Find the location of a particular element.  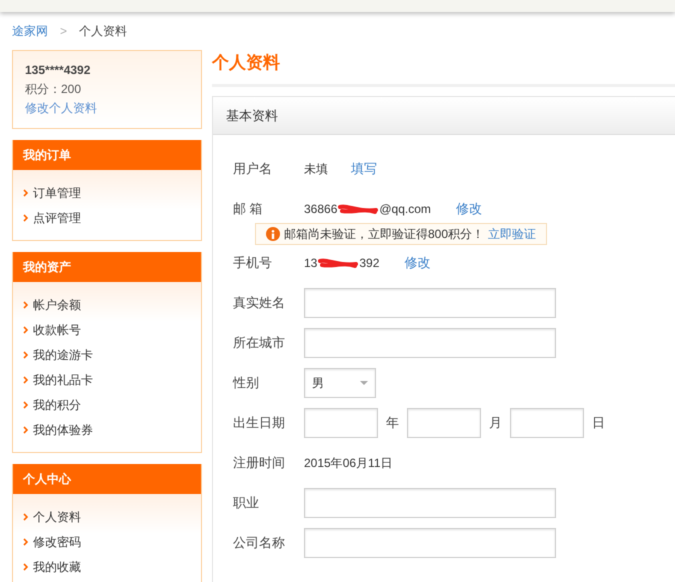

field-label: 用户名 is located at coordinates (253, 169).